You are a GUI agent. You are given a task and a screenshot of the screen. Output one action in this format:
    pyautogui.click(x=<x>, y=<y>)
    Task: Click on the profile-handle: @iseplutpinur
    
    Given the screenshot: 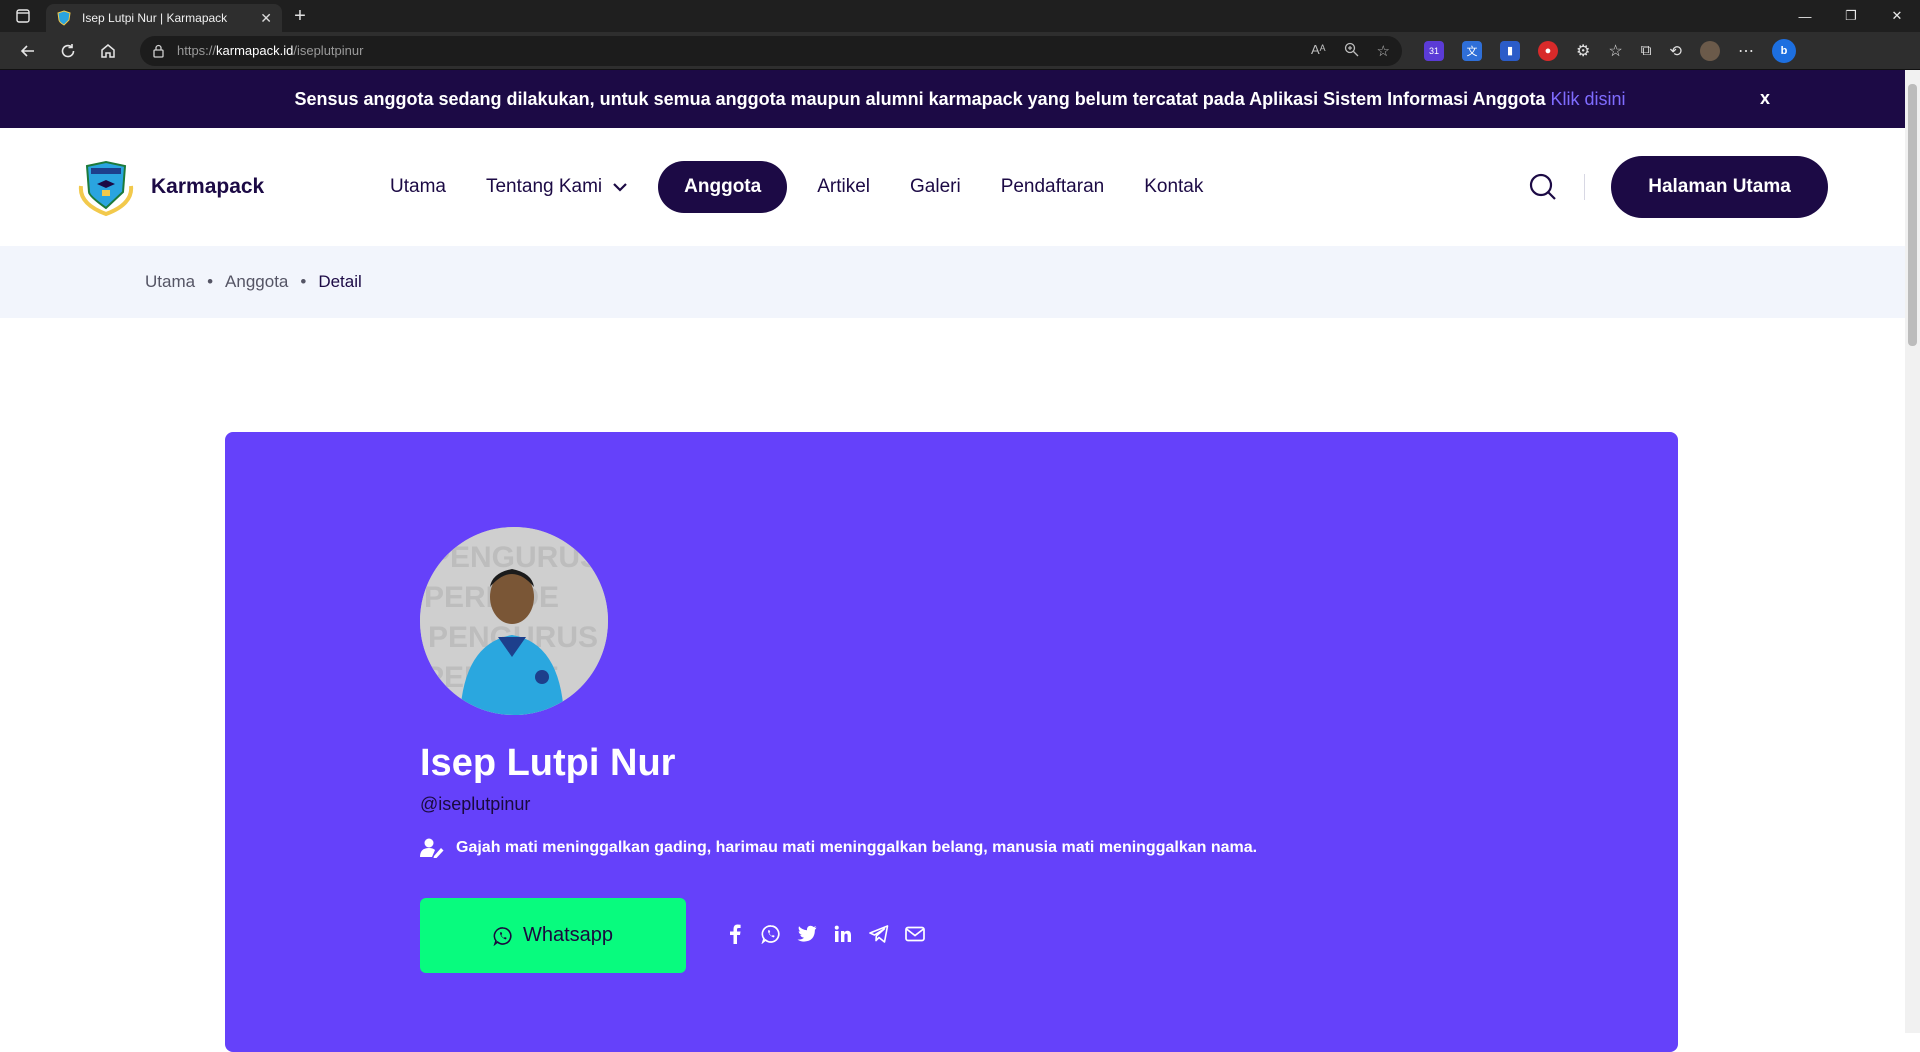 What is the action you would take?
    pyautogui.click(x=475, y=804)
    